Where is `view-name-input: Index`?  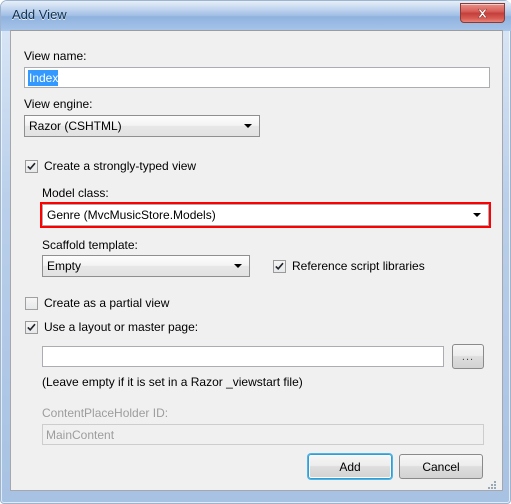 view-name-input: Index is located at coordinates (257, 77).